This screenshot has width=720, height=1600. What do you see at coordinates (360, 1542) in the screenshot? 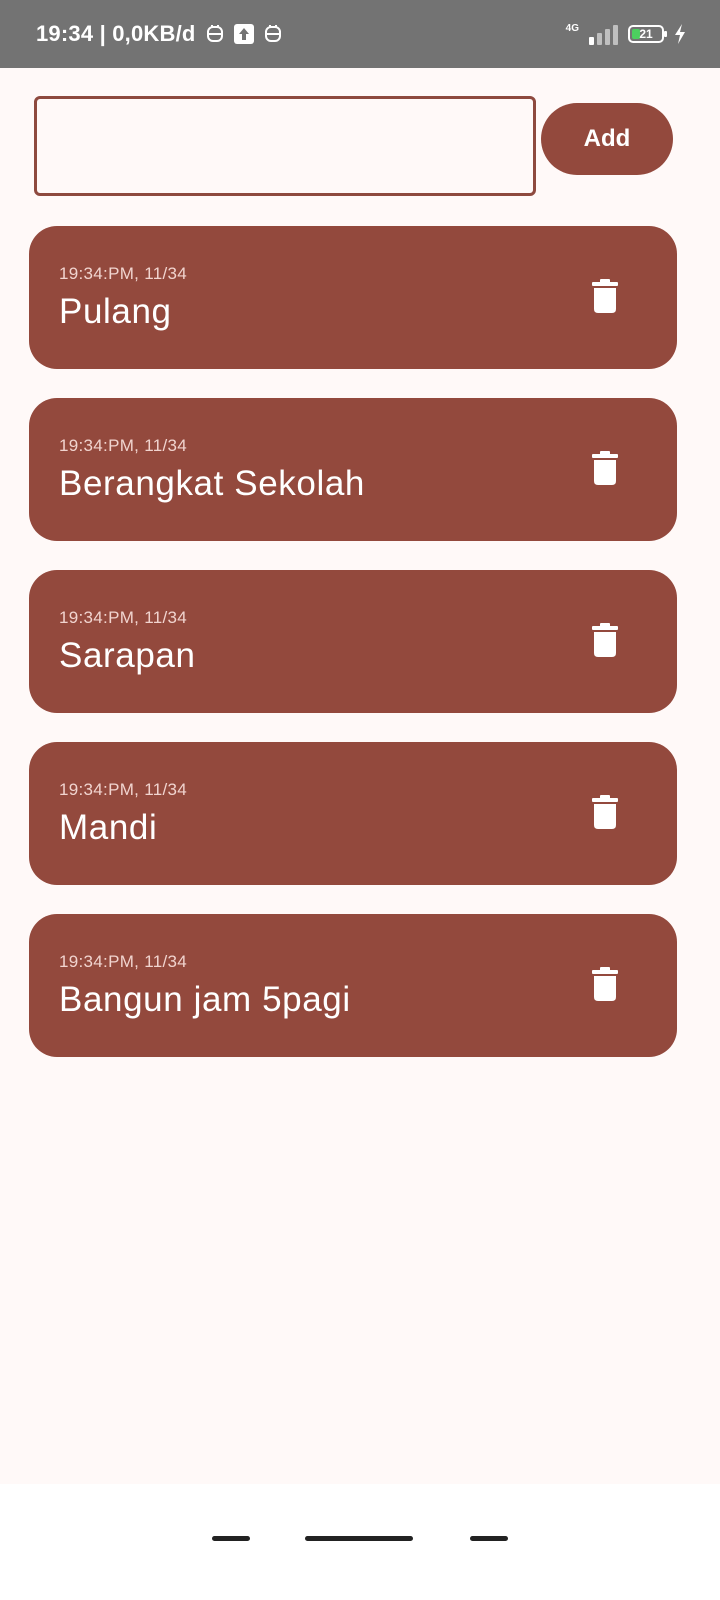
I see `navigation-bar` at bounding box center [360, 1542].